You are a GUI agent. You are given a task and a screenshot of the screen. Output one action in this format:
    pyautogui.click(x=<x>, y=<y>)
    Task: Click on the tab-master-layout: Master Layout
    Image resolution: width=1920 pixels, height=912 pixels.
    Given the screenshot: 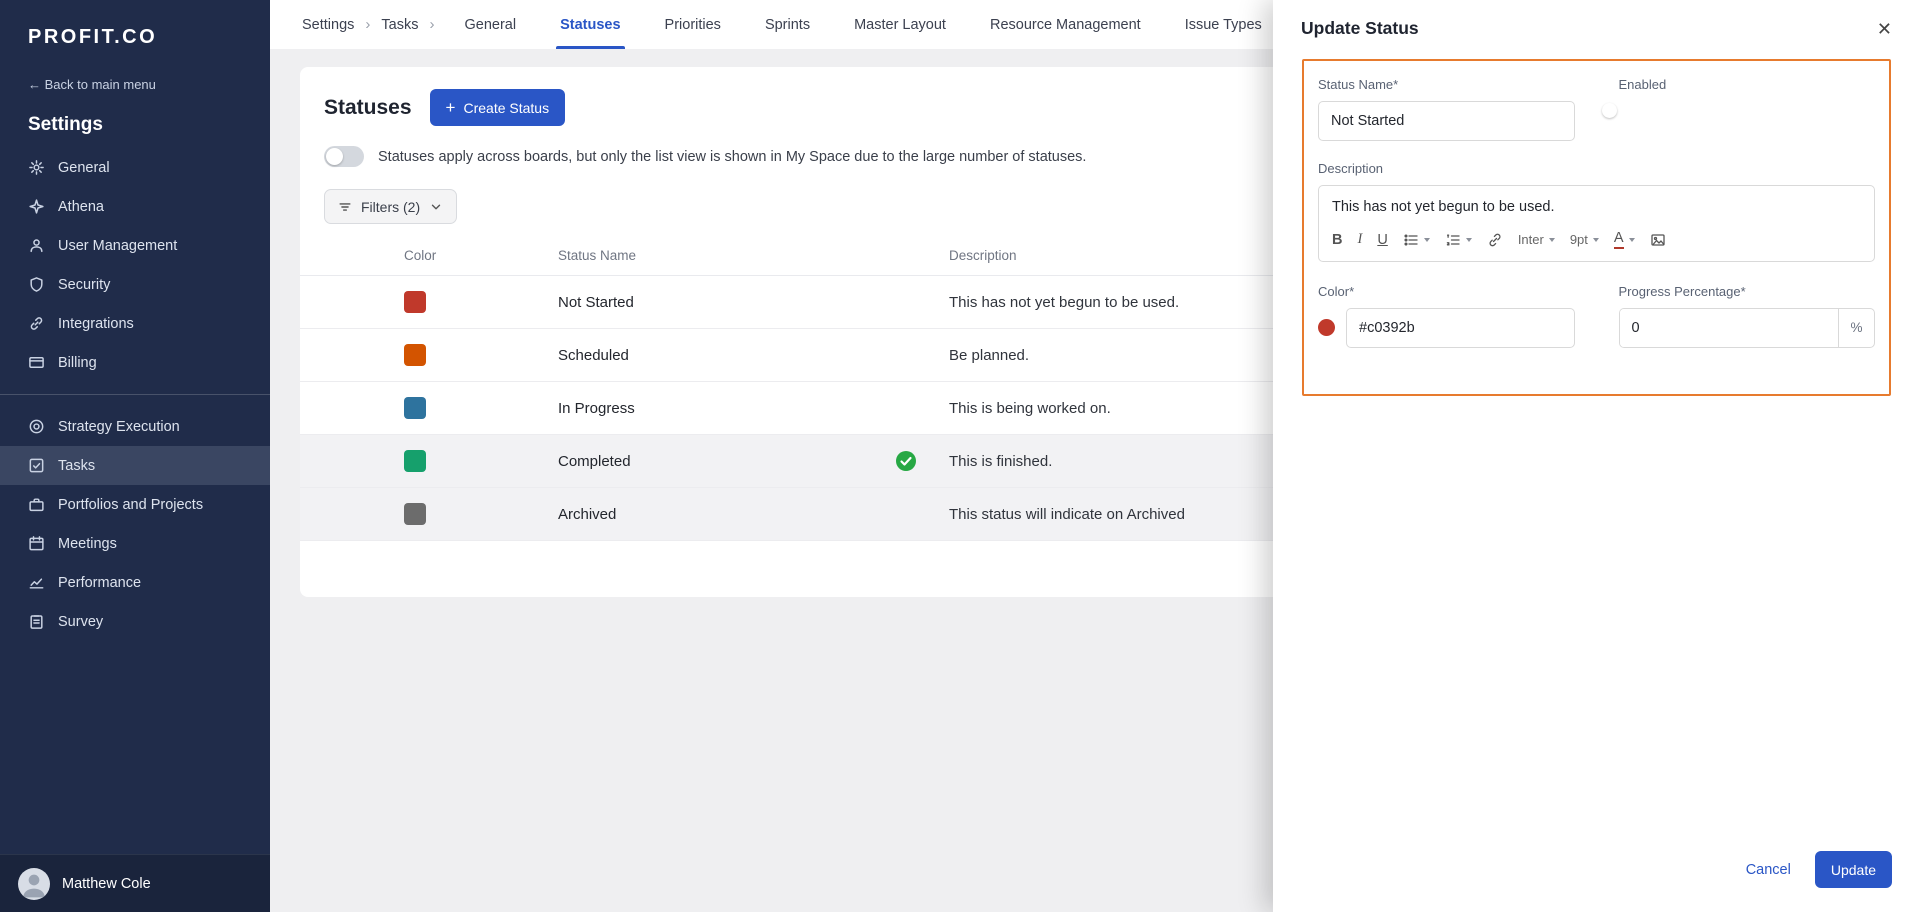 What is the action you would take?
    pyautogui.click(x=900, y=24)
    